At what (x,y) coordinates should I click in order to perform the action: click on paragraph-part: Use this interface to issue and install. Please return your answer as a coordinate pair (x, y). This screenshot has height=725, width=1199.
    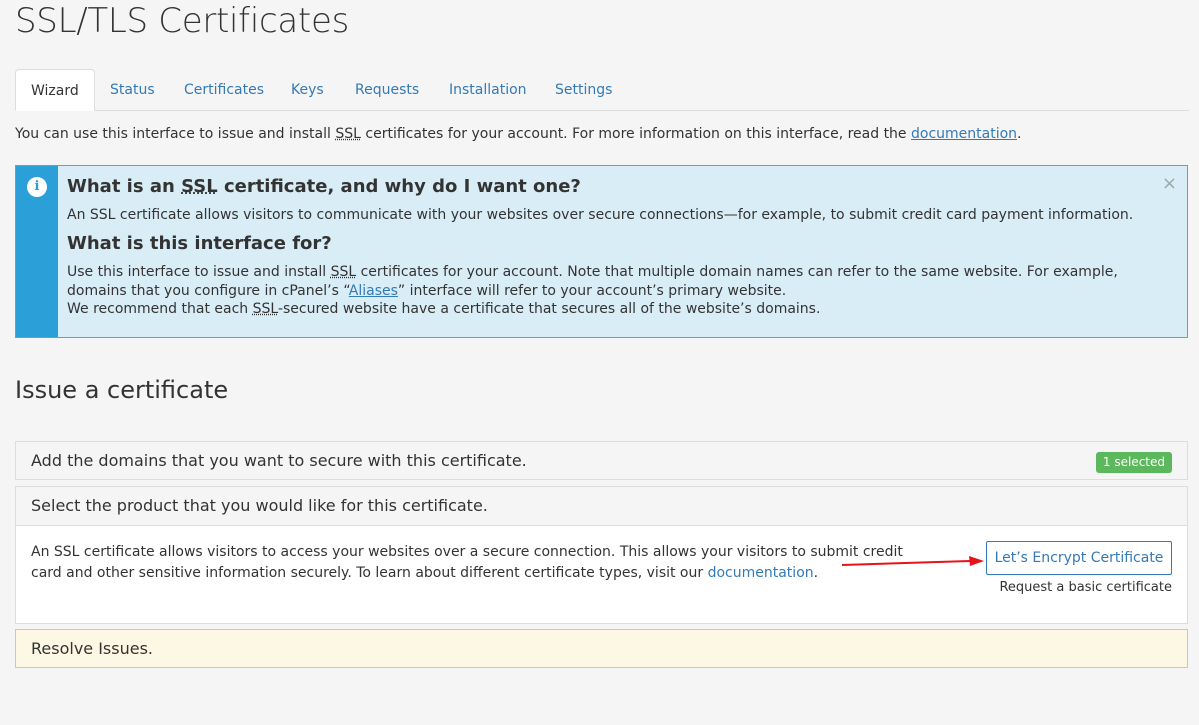
    Looking at the image, I should click on (199, 272).